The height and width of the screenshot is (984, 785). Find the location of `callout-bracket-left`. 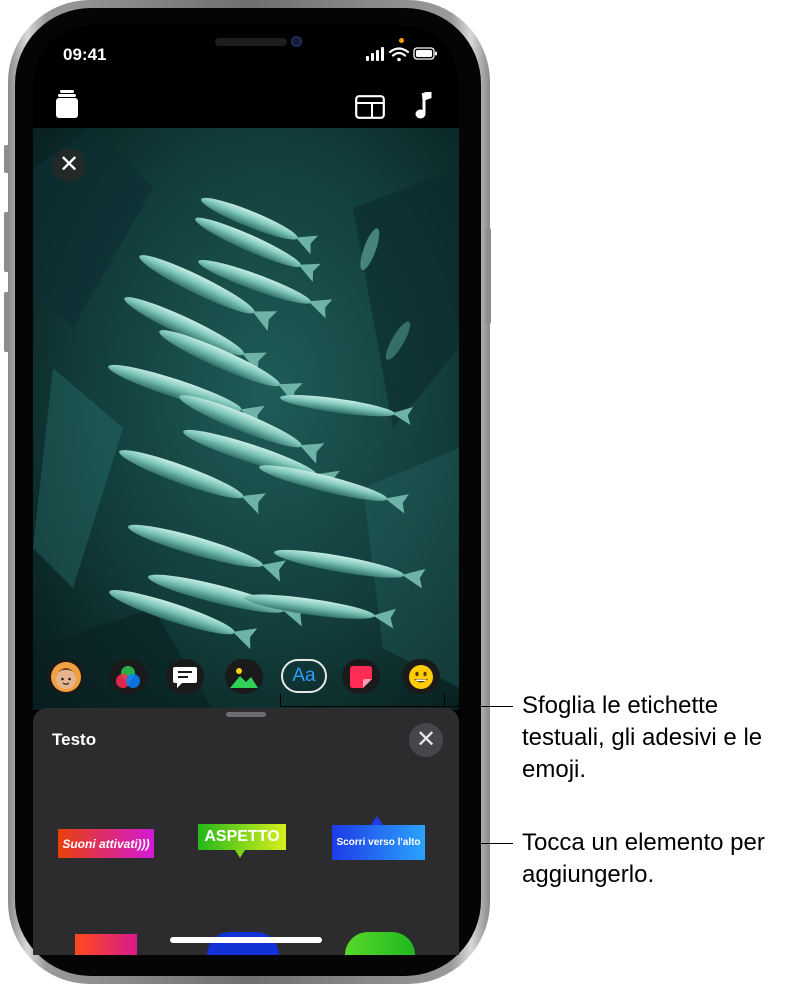

callout-bracket-left is located at coordinates (280, 700).